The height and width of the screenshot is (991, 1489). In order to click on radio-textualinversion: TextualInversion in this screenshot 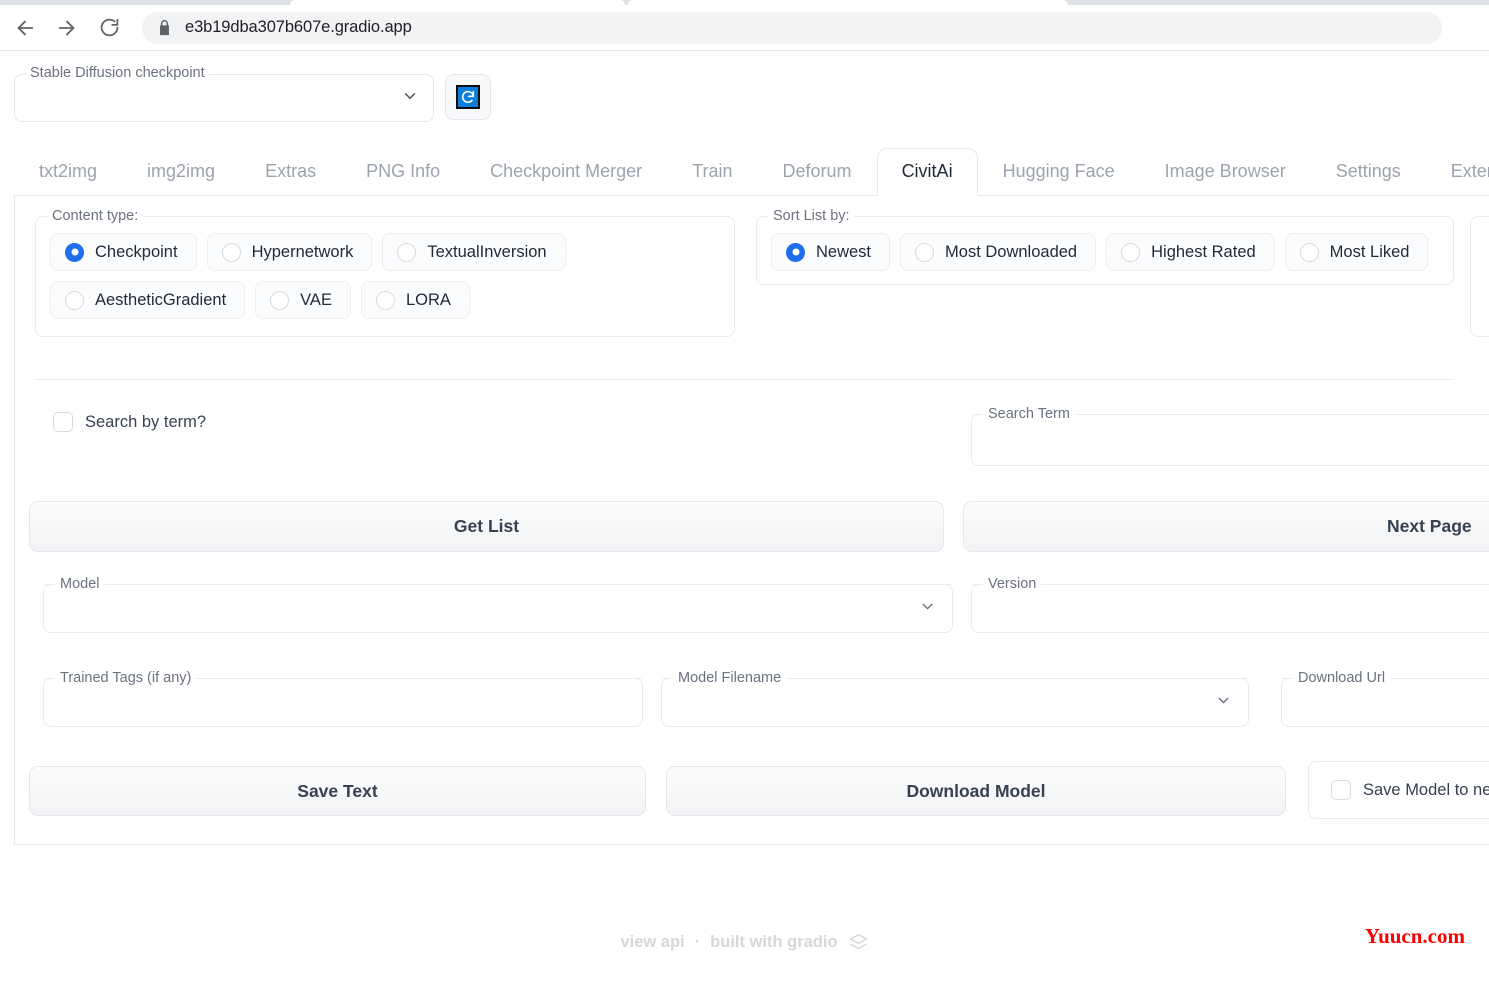, I will do `click(474, 252)`.